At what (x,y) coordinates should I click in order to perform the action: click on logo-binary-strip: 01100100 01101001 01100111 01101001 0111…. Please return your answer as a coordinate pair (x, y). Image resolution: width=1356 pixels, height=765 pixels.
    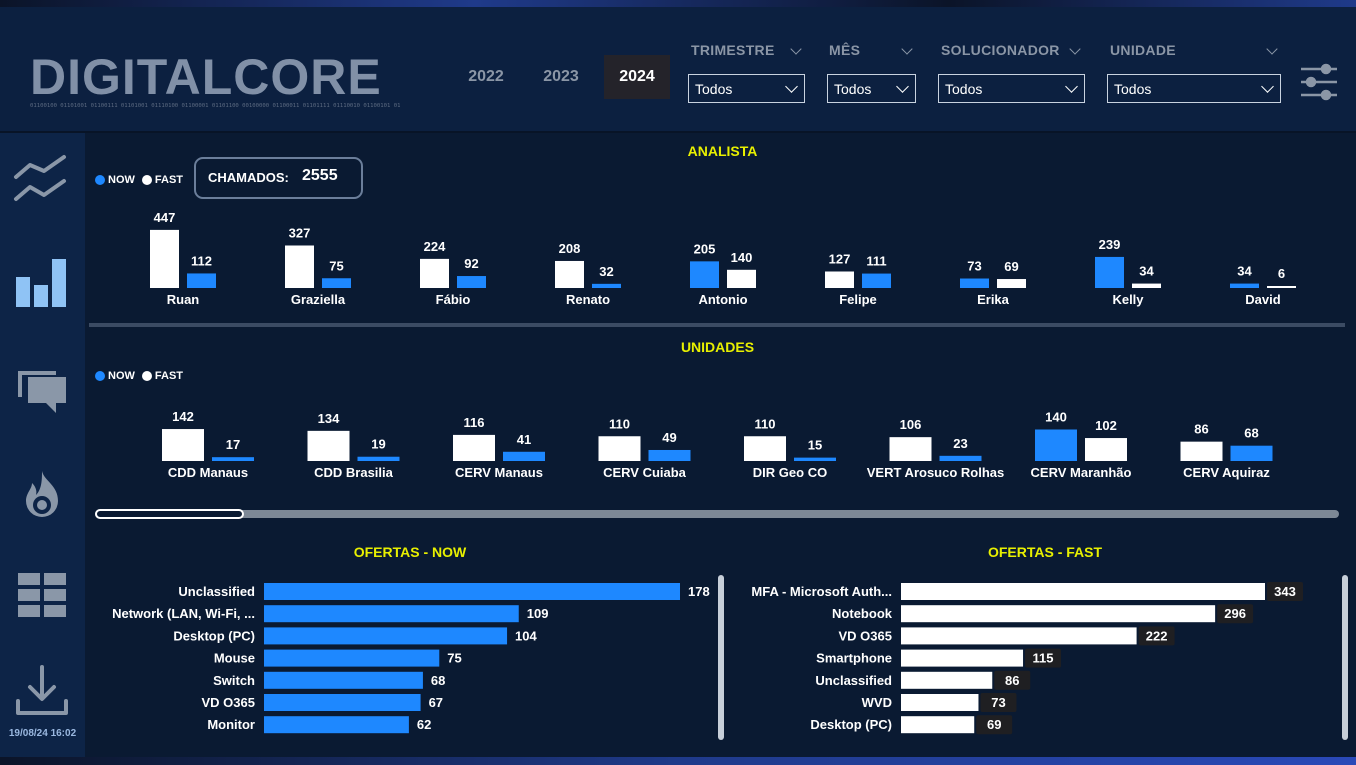
    Looking at the image, I should click on (215, 106).